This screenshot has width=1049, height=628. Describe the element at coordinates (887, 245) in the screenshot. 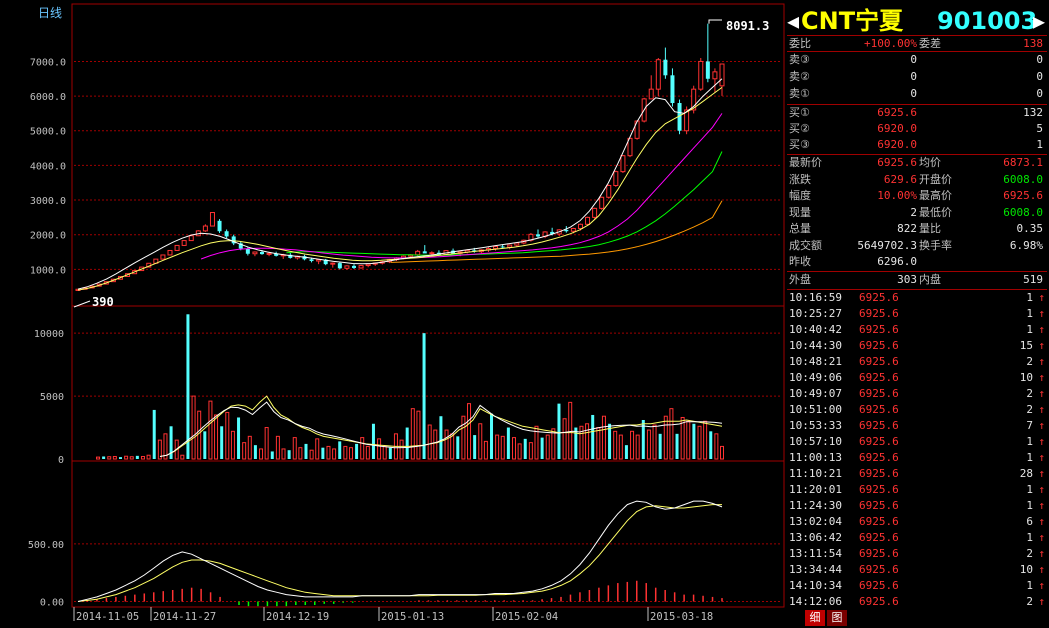

I see `stat-value: 5649702.3` at that location.